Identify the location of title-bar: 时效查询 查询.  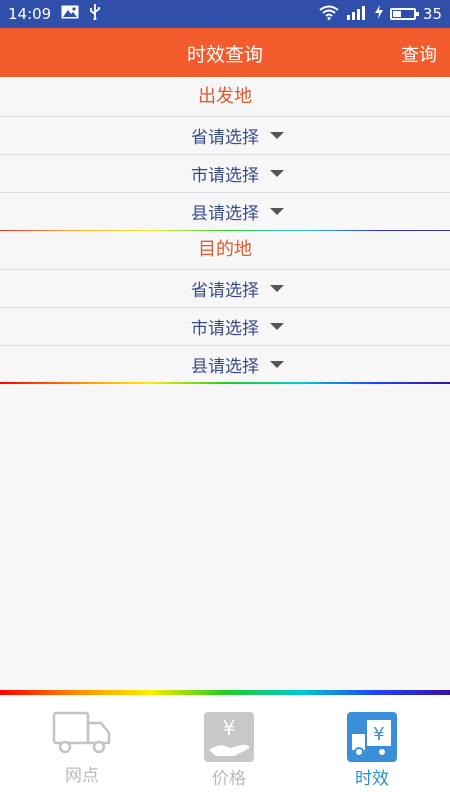
(225, 52).